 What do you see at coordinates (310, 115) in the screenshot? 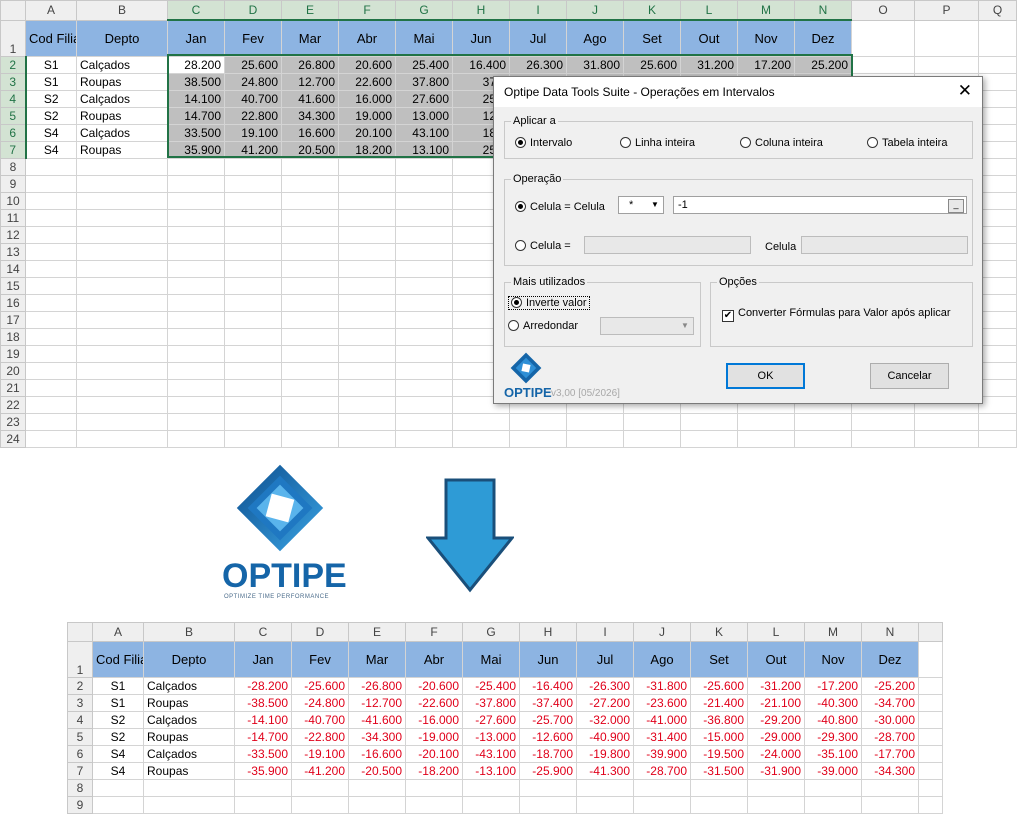
I see `cell-value: 34.300` at bounding box center [310, 115].